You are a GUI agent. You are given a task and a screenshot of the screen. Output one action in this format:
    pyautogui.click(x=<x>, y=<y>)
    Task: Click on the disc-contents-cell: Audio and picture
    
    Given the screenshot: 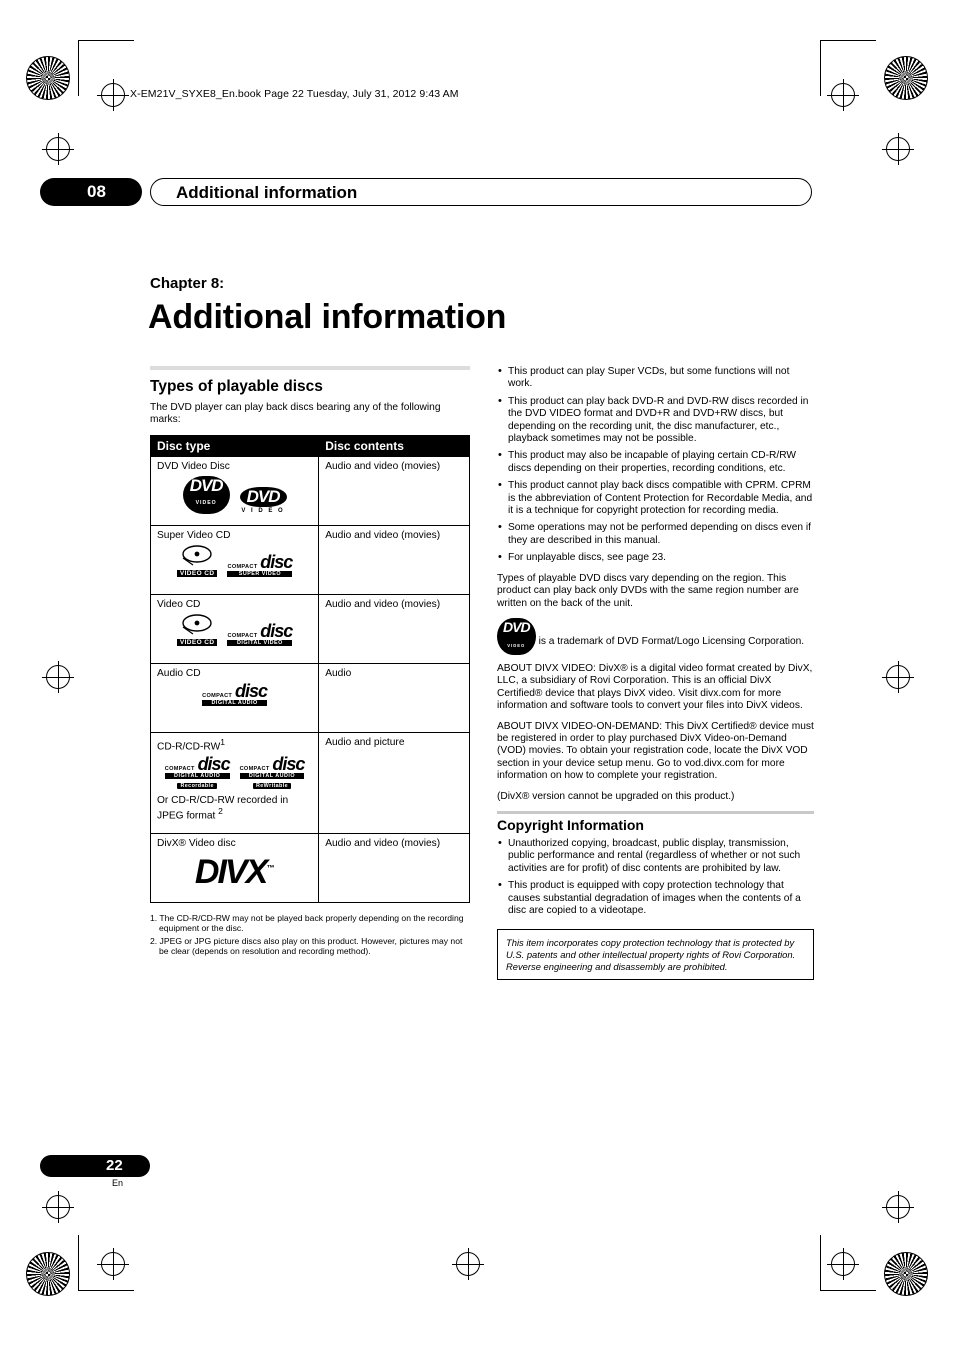 What is the action you would take?
    pyautogui.click(x=394, y=782)
    